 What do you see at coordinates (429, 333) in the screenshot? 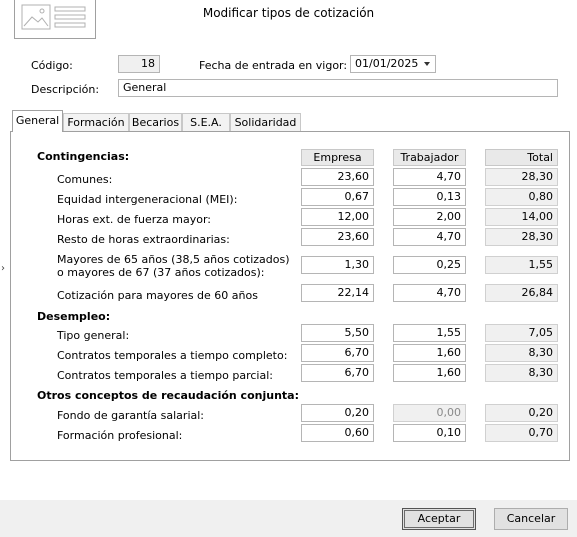
I see `tipo-general-trabajador-input: 1,55` at bounding box center [429, 333].